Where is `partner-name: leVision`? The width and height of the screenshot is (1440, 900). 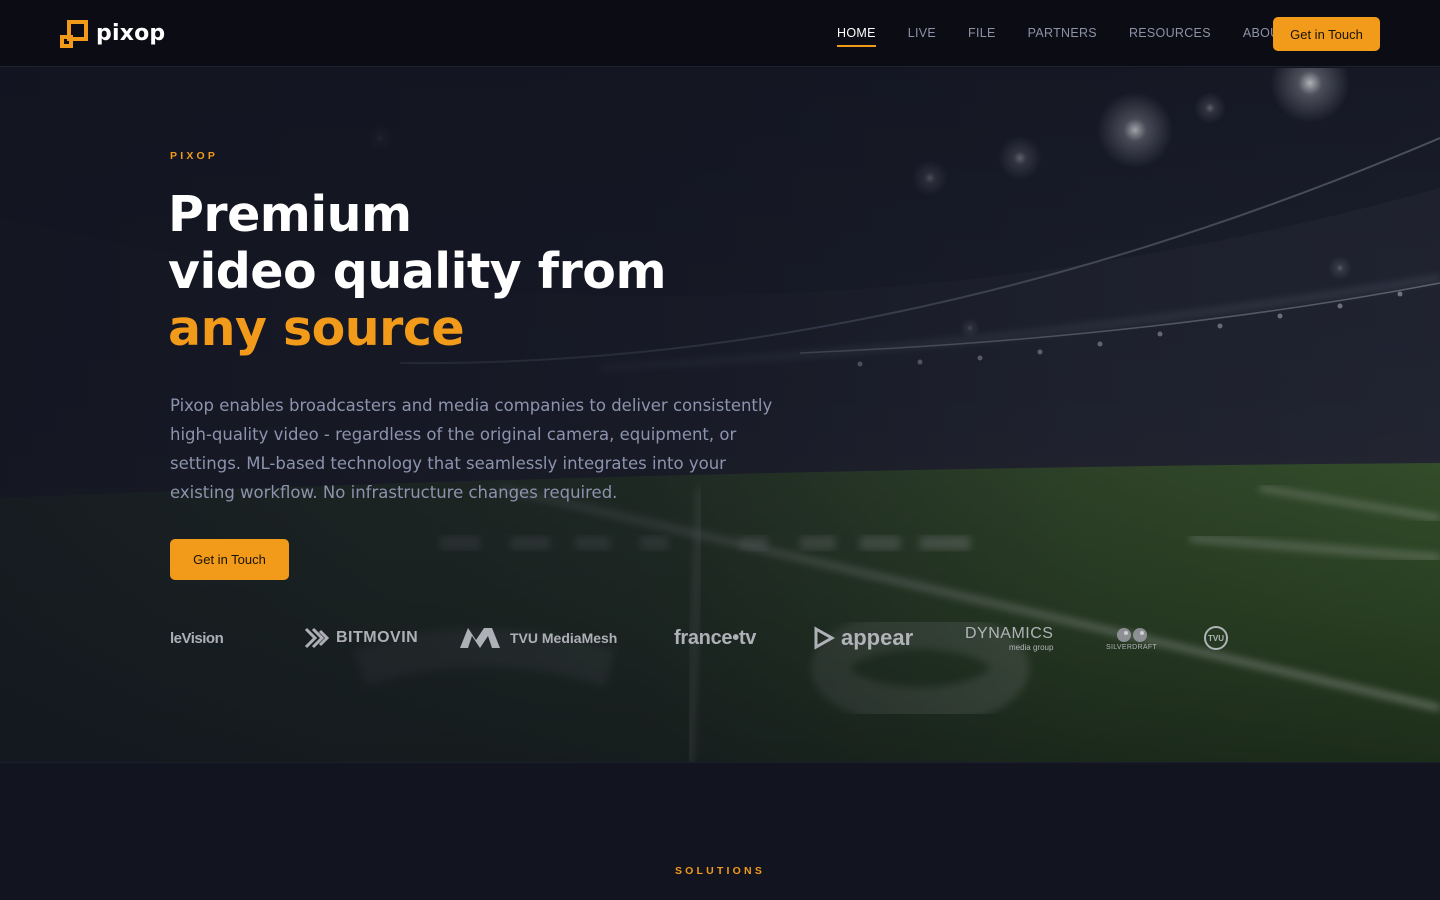 partner-name: leVision is located at coordinates (197, 638).